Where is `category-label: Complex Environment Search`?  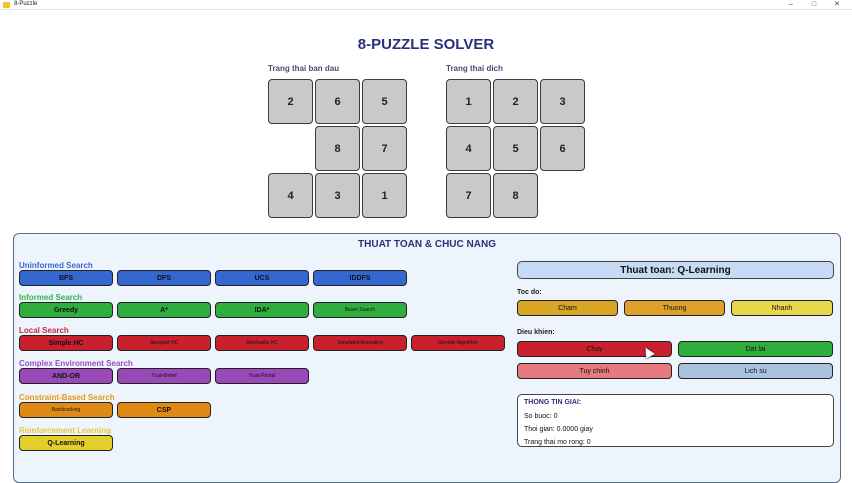 category-label: Complex Environment Search is located at coordinates (76, 363).